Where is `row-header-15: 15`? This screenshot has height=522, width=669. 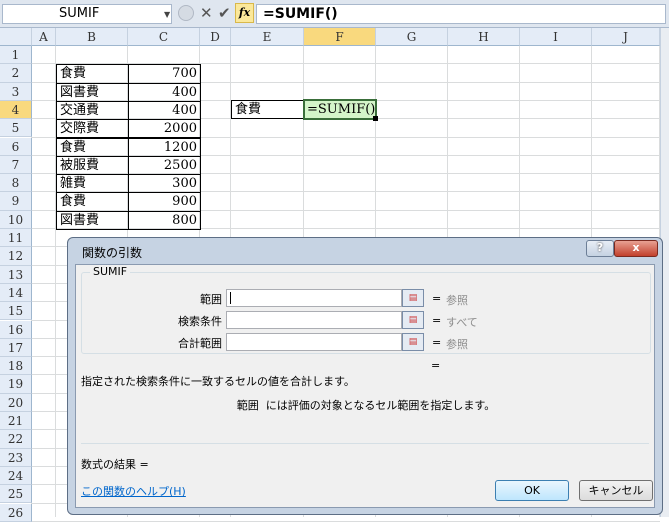 row-header-15: 15 is located at coordinates (16, 311).